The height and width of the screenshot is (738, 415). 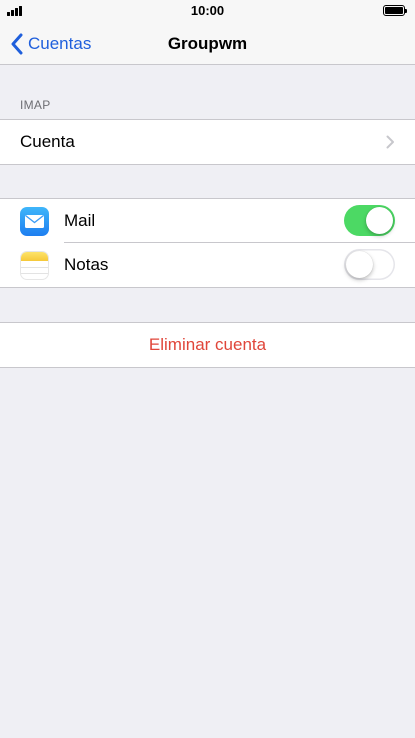 I want to click on back-button-label: Cuentas, so click(x=60, y=43).